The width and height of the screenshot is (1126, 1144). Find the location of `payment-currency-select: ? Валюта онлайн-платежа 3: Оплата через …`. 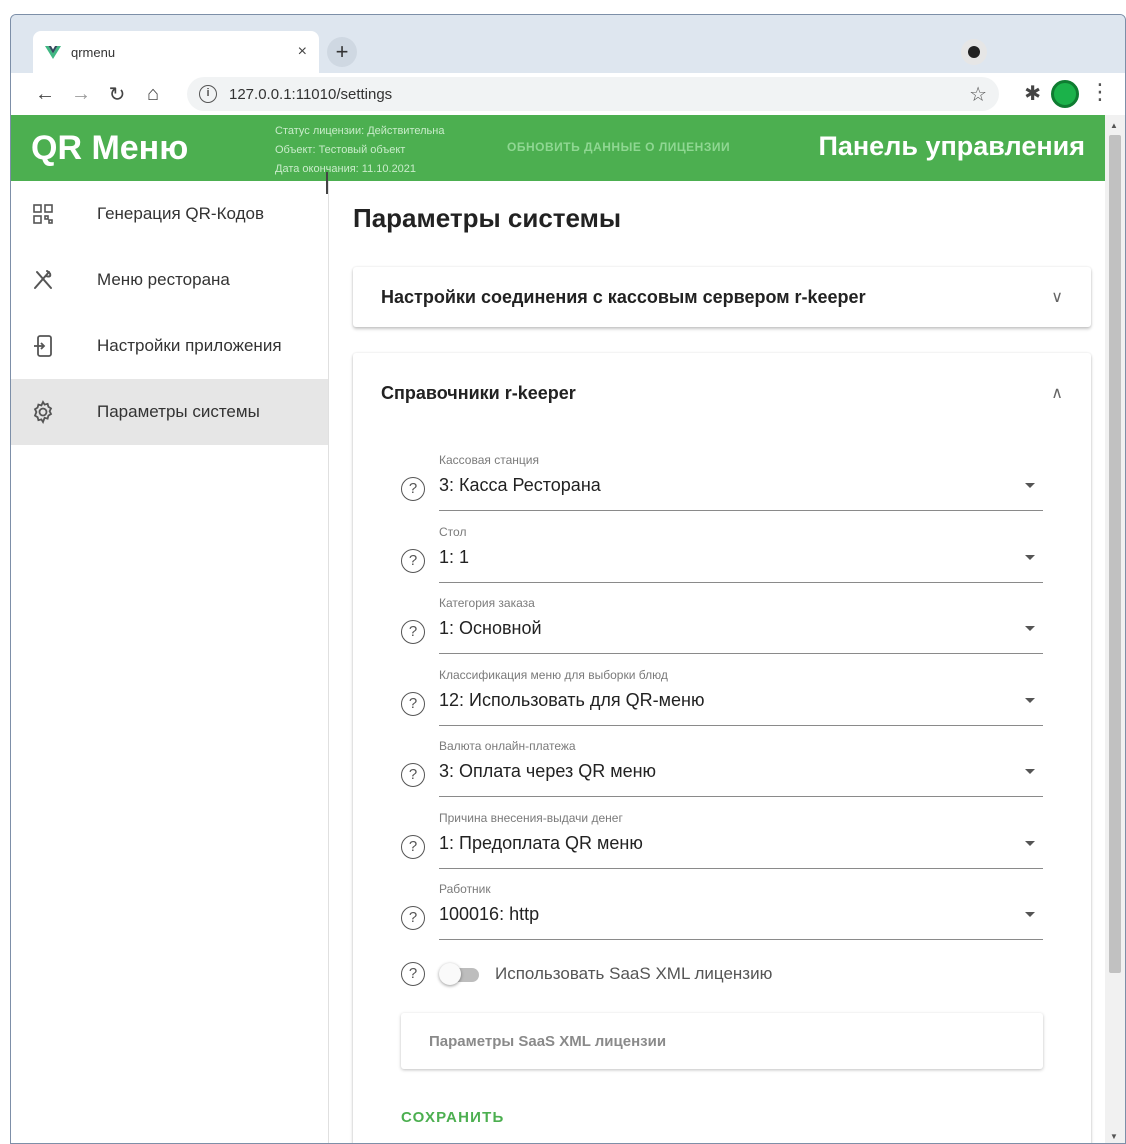

payment-currency-select: ? Валюта онлайн-платежа 3: Оплата через … is located at coordinates (722, 766).